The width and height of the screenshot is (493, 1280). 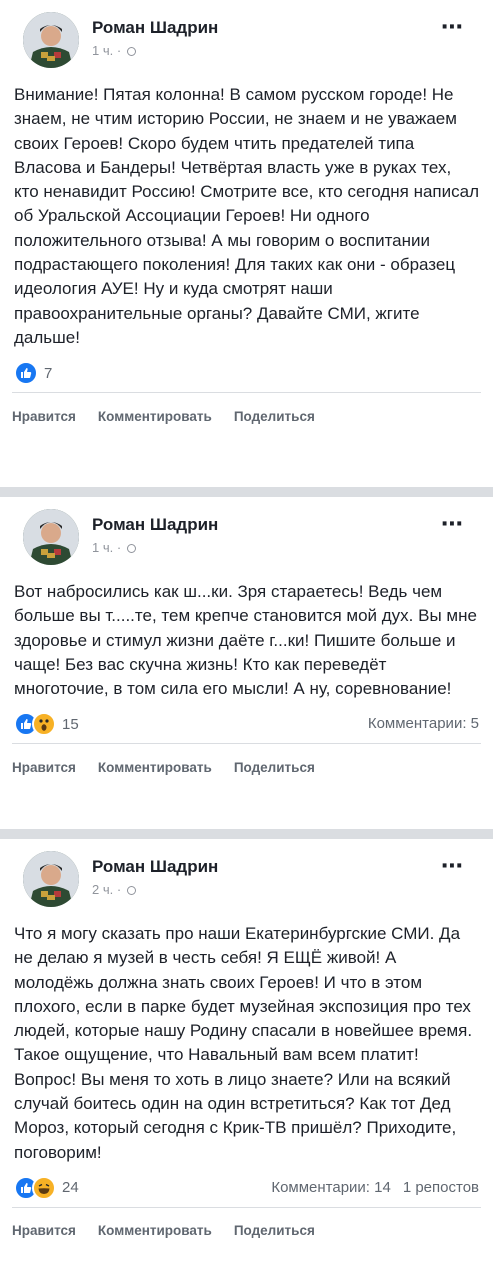 What do you see at coordinates (246, 876) in the screenshot?
I see `post-header: Роман Шадрин 2 ч. · ⋯` at bounding box center [246, 876].